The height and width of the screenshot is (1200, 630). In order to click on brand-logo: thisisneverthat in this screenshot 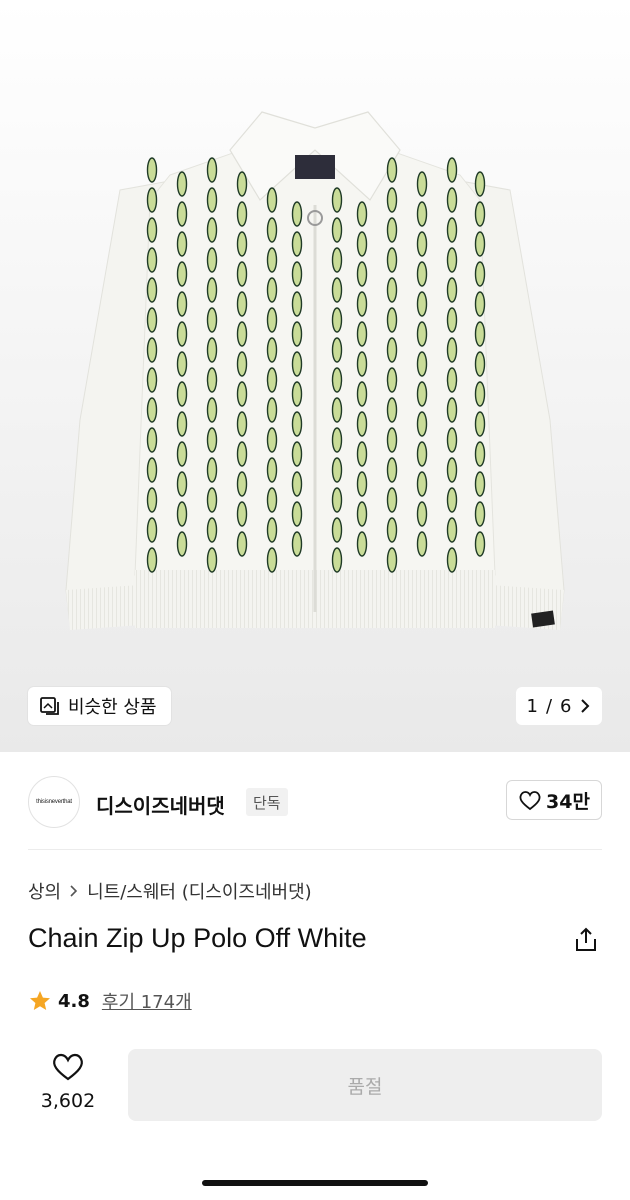, I will do `click(54, 802)`.